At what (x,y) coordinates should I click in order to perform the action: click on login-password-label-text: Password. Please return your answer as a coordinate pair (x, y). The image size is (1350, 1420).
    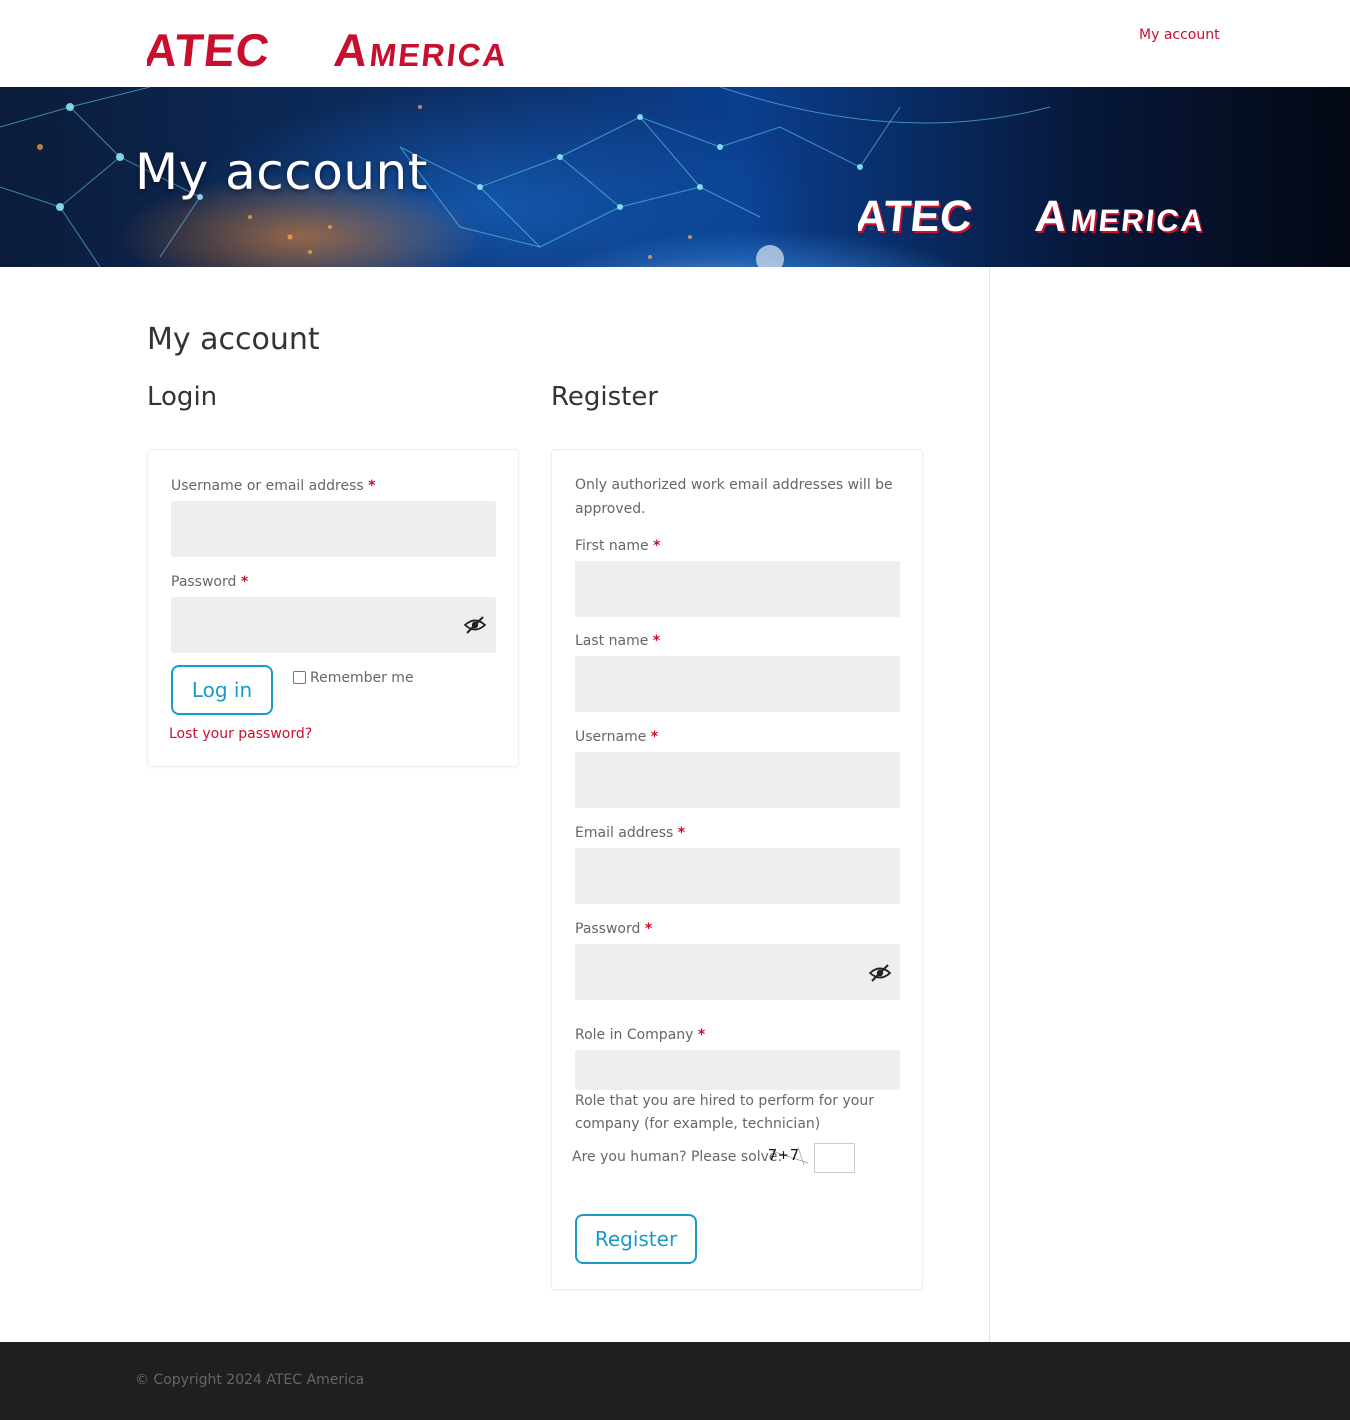
    Looking at the image, I should click on (204, 582).